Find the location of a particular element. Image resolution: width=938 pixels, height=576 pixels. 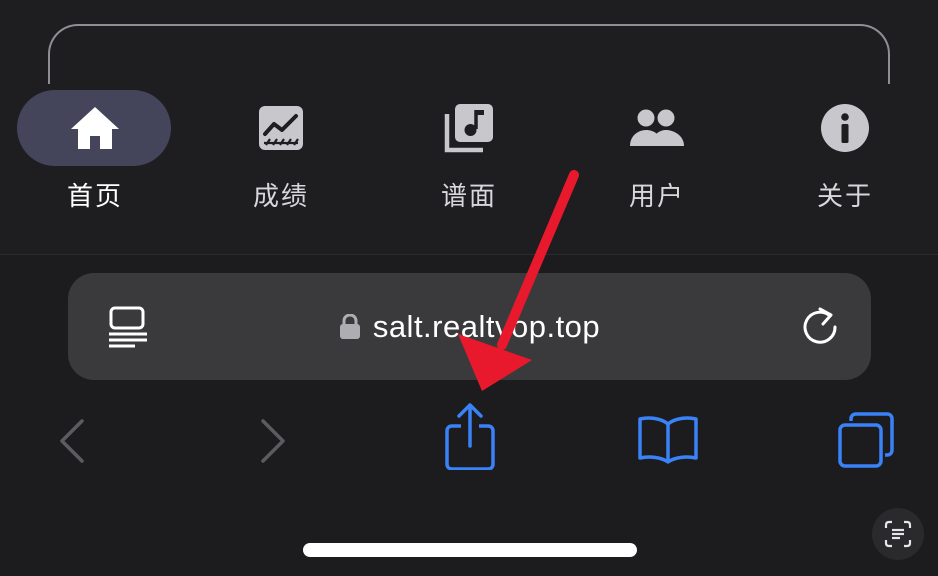

book-icon is located at coordinates (668, 440).